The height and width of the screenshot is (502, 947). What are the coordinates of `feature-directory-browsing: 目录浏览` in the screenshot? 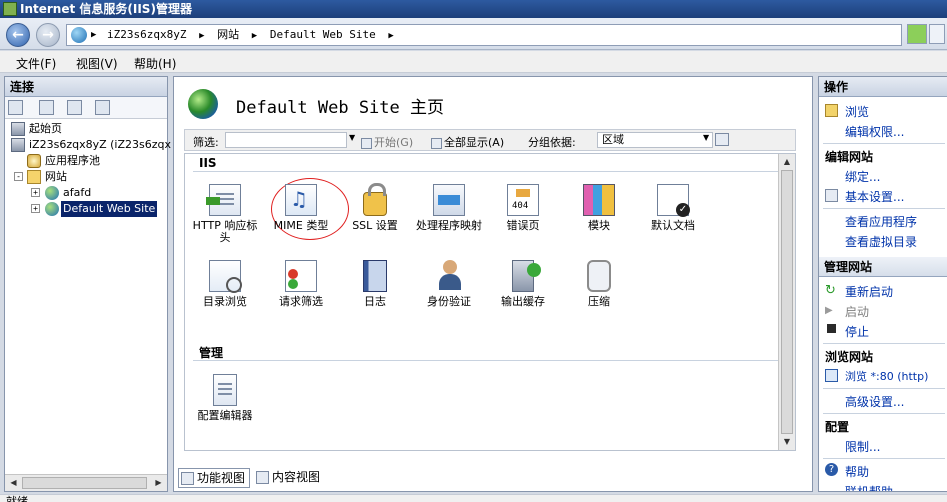 It's located at (225, 284).